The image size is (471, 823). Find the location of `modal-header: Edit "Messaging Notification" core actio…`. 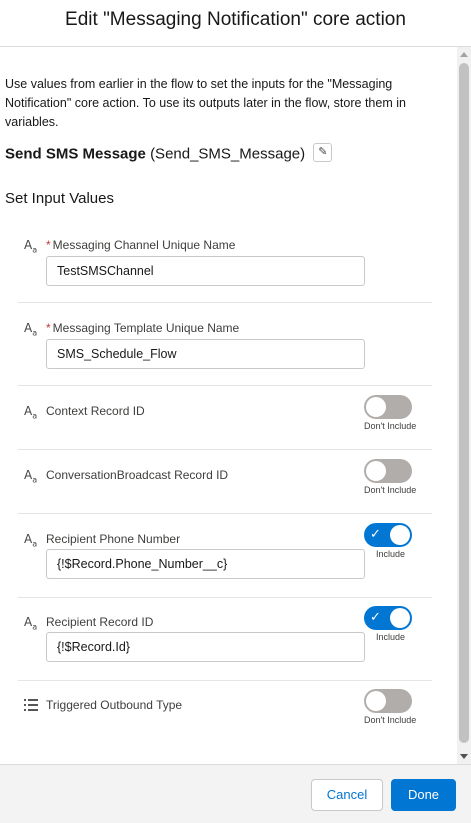

modal-header: Edit "Messaging Notification" core actio… is located at coordinates (235, 23).